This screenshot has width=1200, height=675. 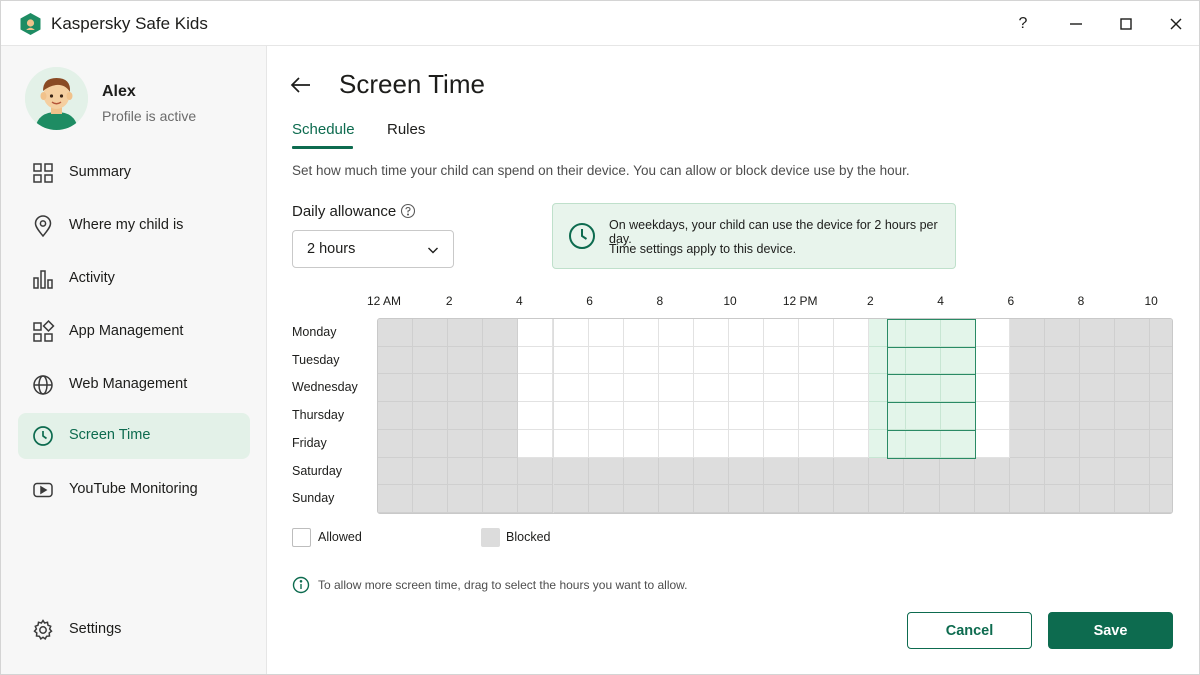 What do you see at coordinates (408, 211) in the screenshot?
I see `question-circle-icon` at bounding box center [408, 211].